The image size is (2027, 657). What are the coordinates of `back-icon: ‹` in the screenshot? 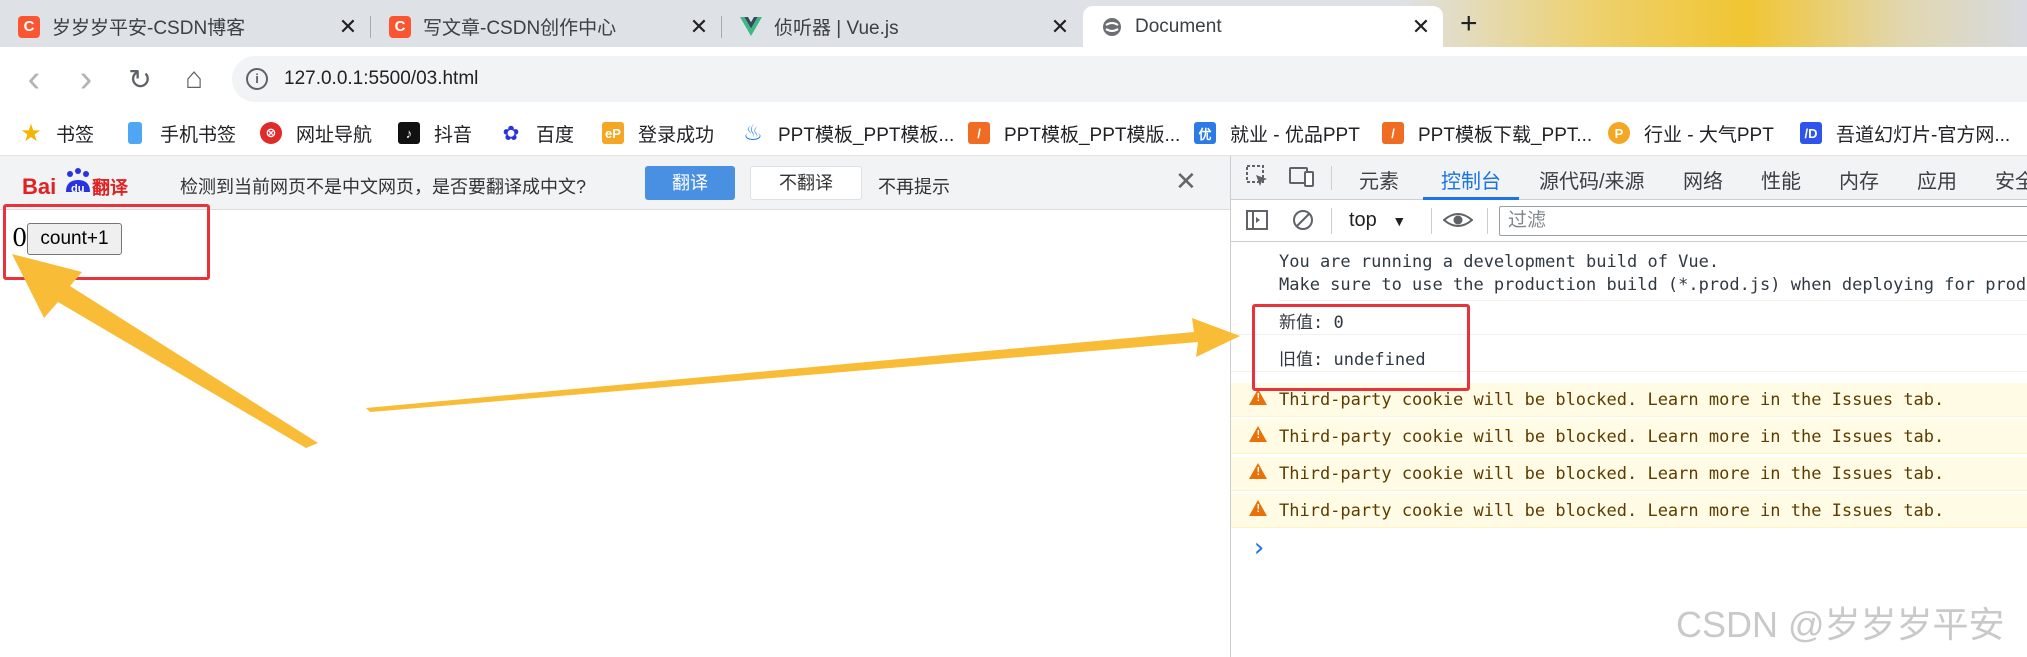 It's located at (34, 79).